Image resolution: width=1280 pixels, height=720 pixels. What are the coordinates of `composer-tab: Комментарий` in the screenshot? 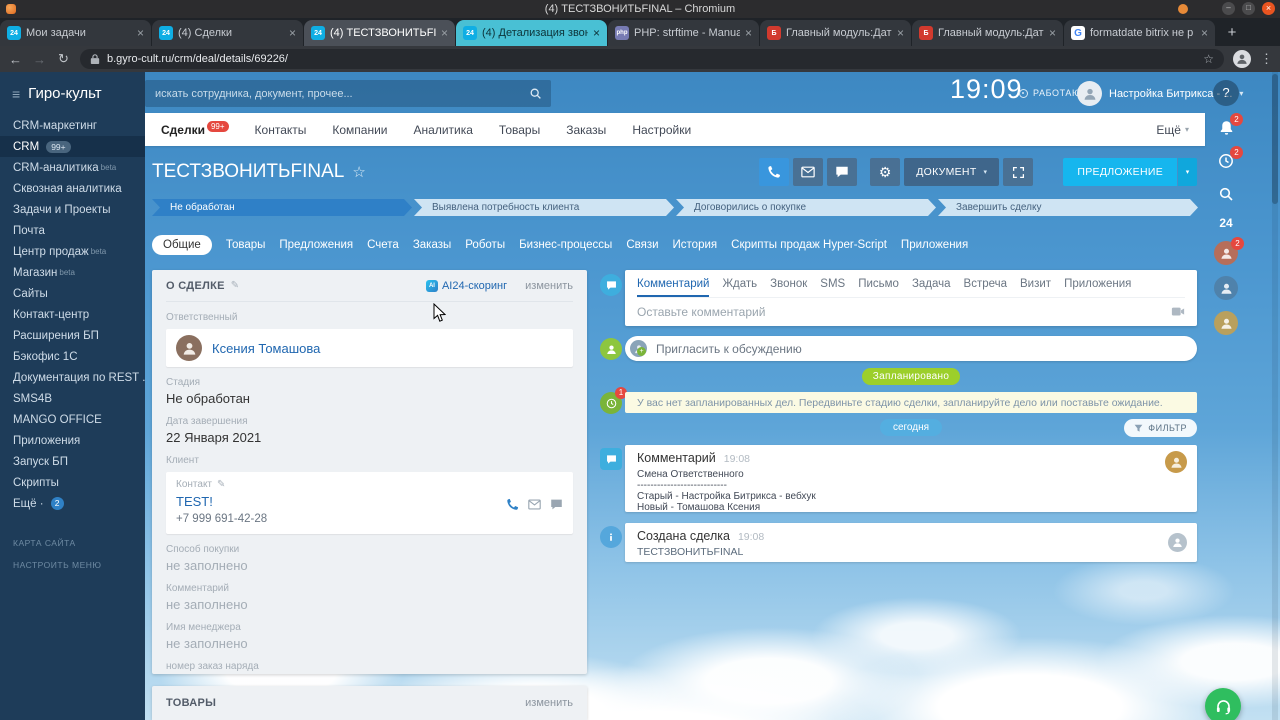 It's located at (673, 283).